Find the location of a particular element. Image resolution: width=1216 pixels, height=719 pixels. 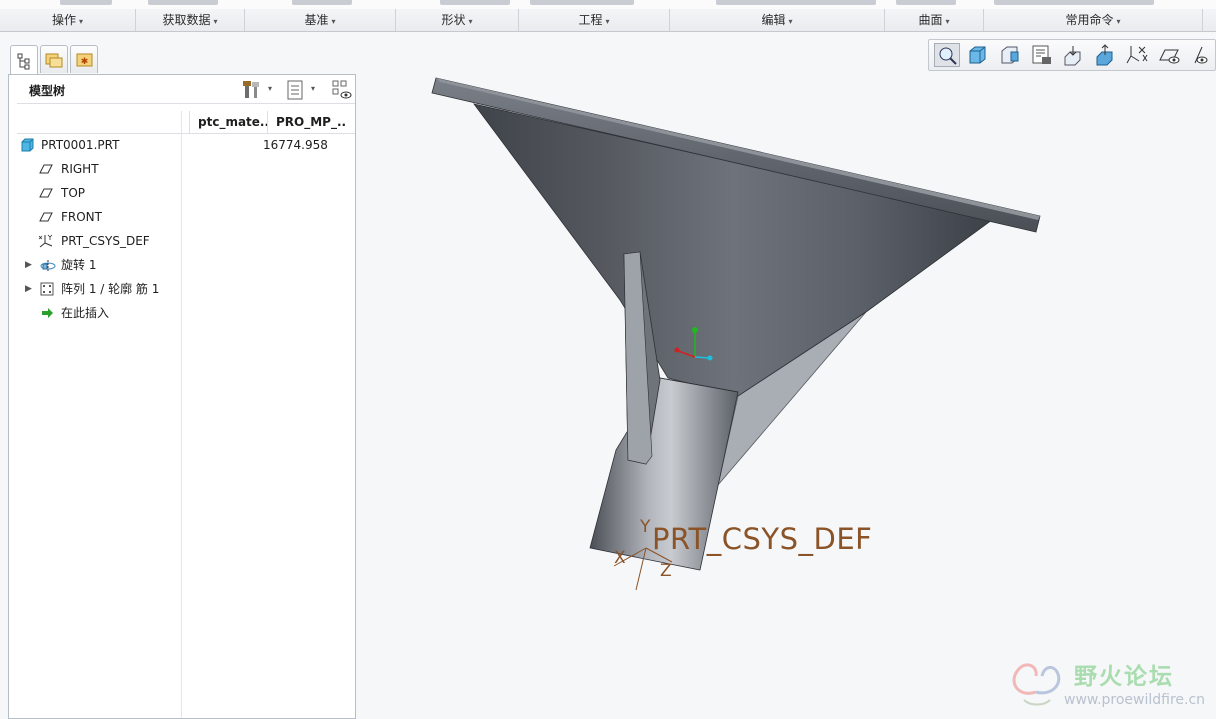

z-axis-marker is located at coordinates (710, 358).